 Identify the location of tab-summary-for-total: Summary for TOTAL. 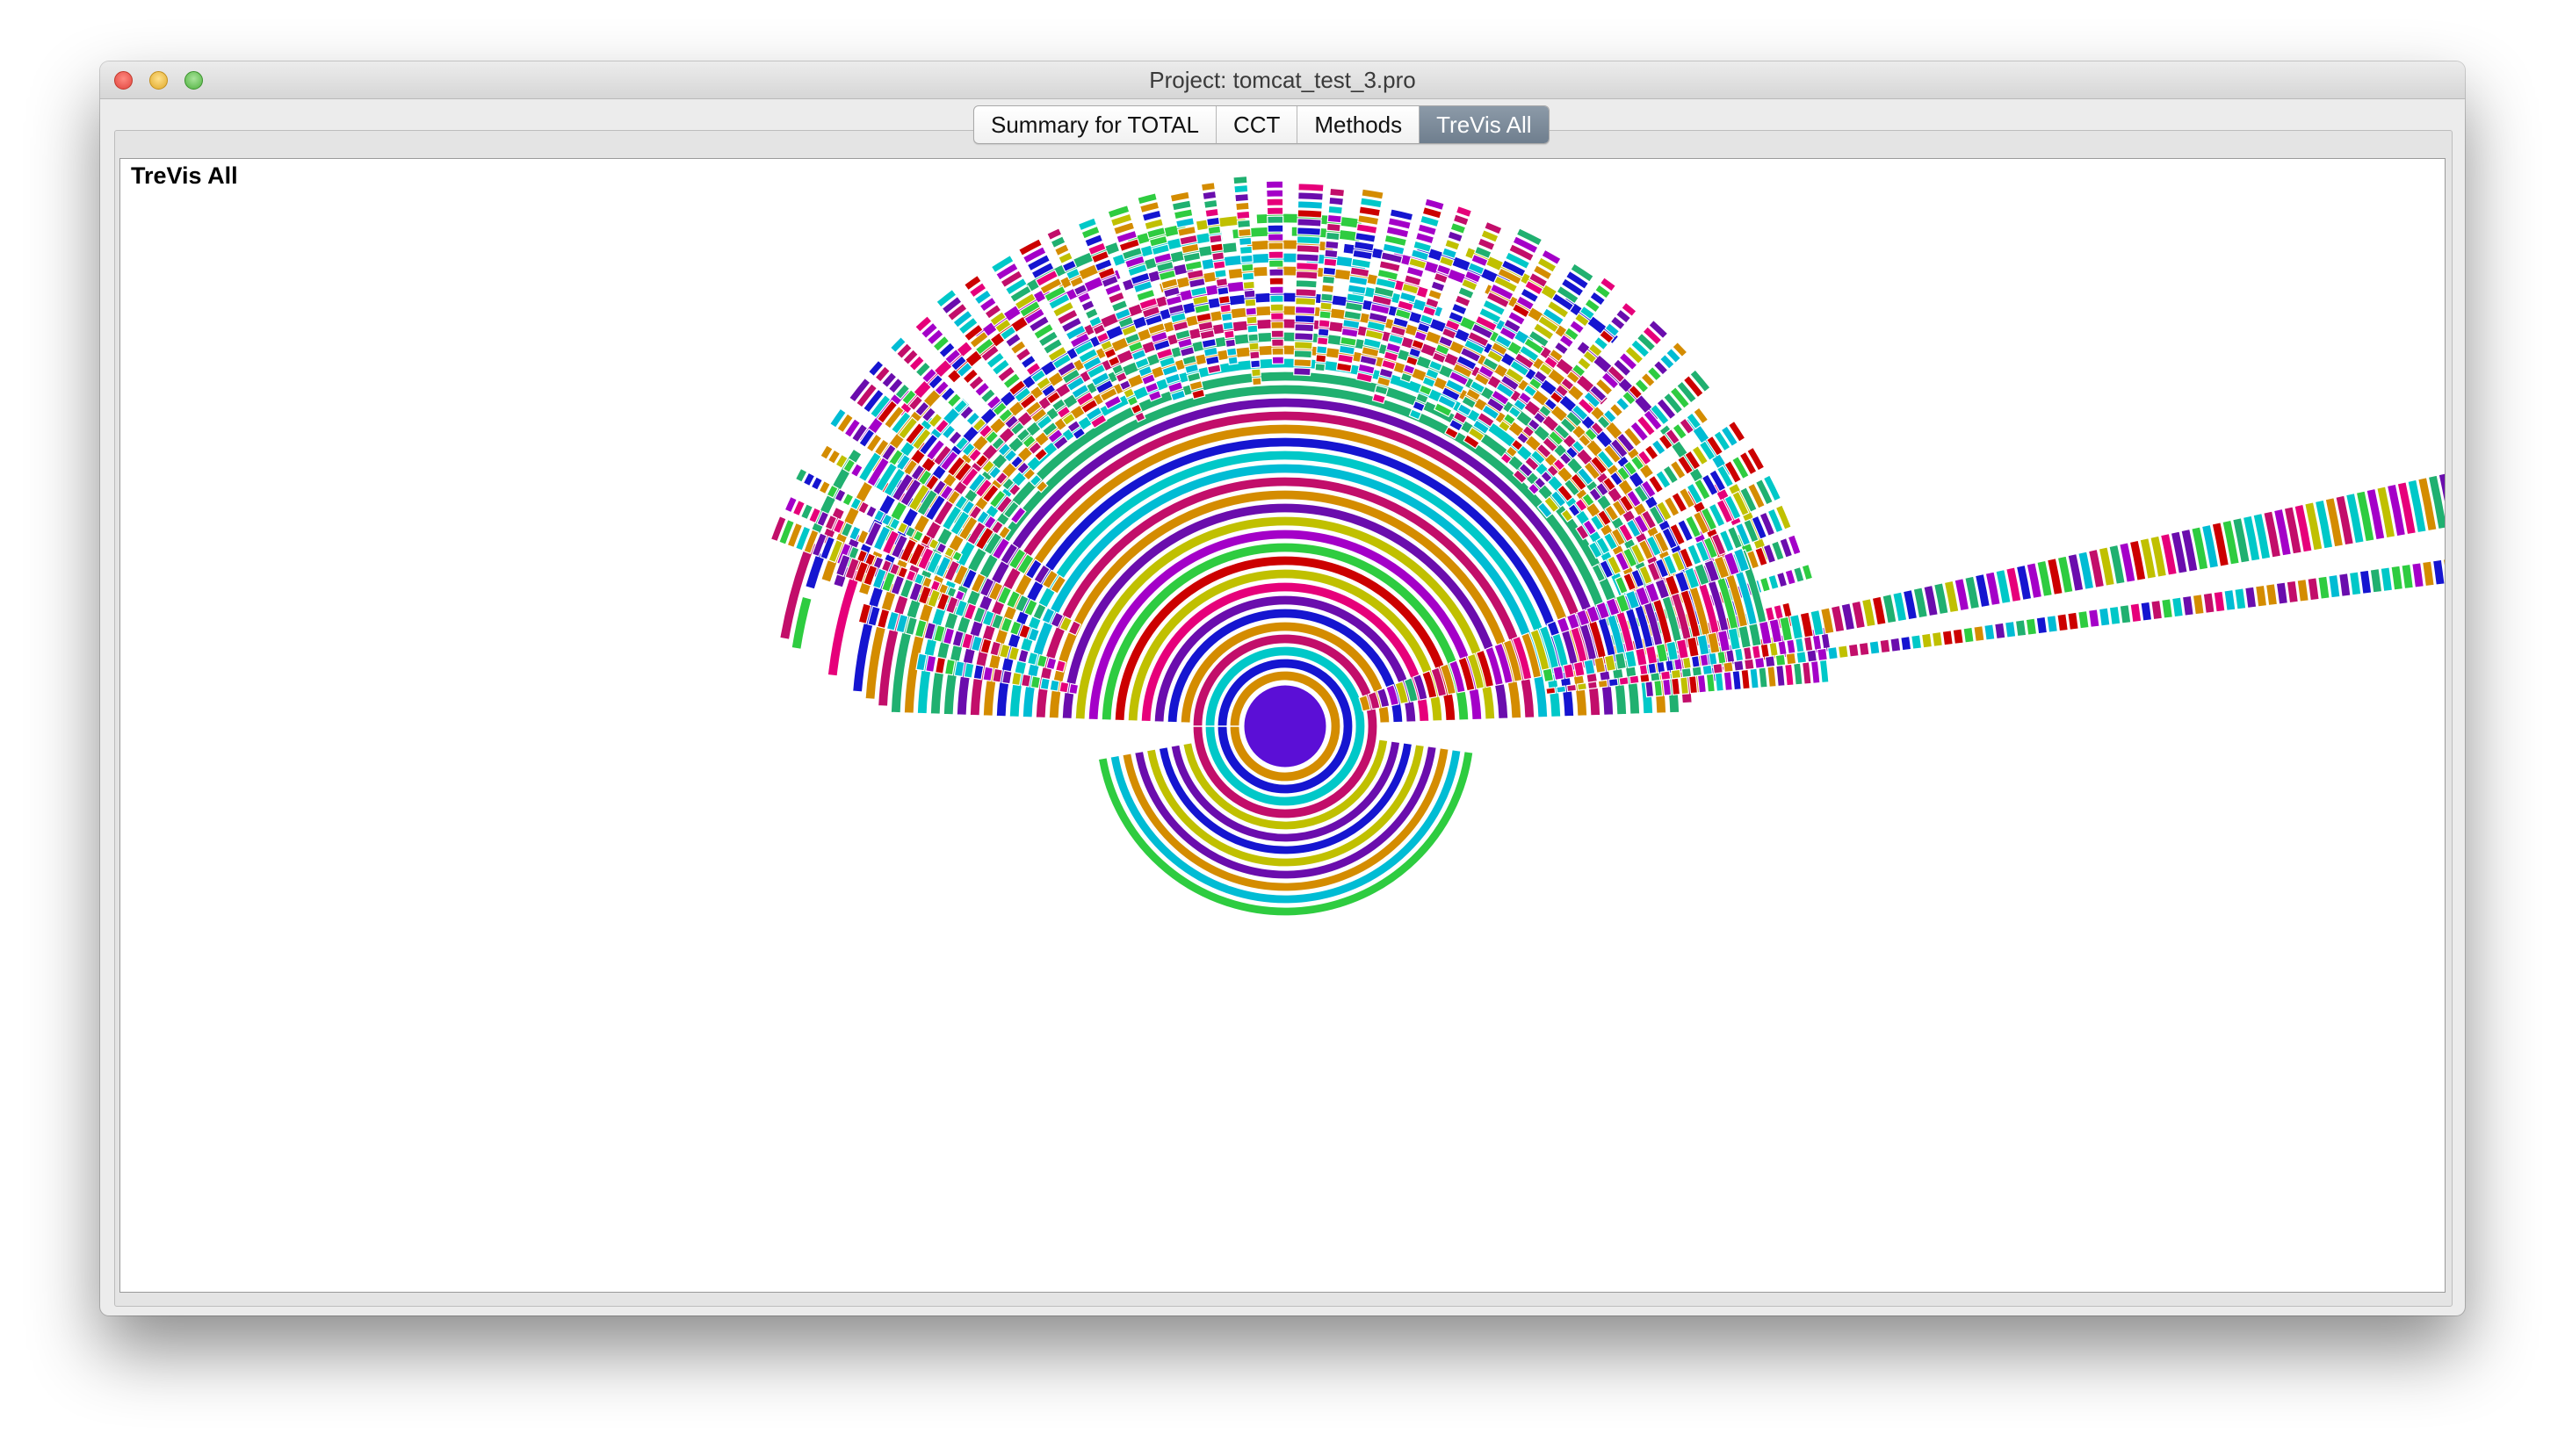
(1095, 124).